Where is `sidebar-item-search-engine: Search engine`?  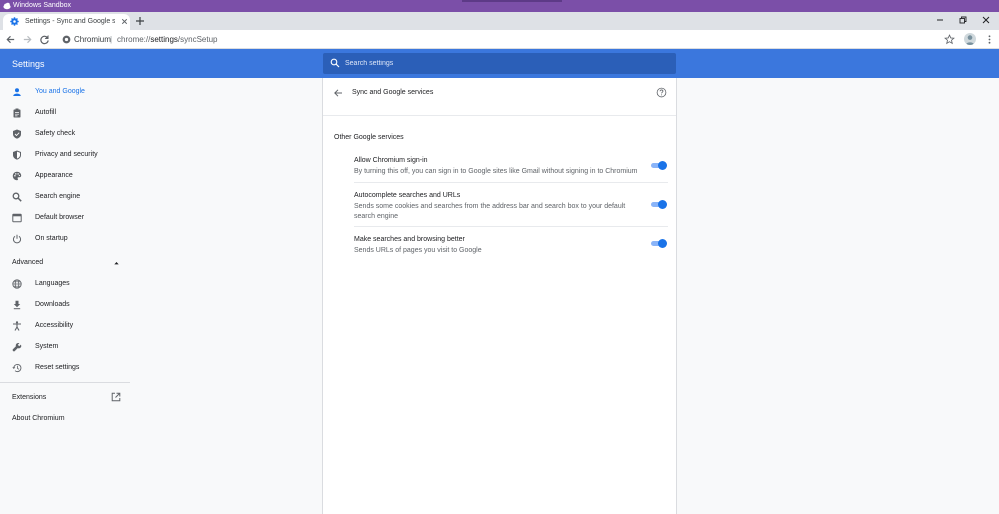
sidebar-item-search-engine: Search engine is located at coordinates (65, 197).